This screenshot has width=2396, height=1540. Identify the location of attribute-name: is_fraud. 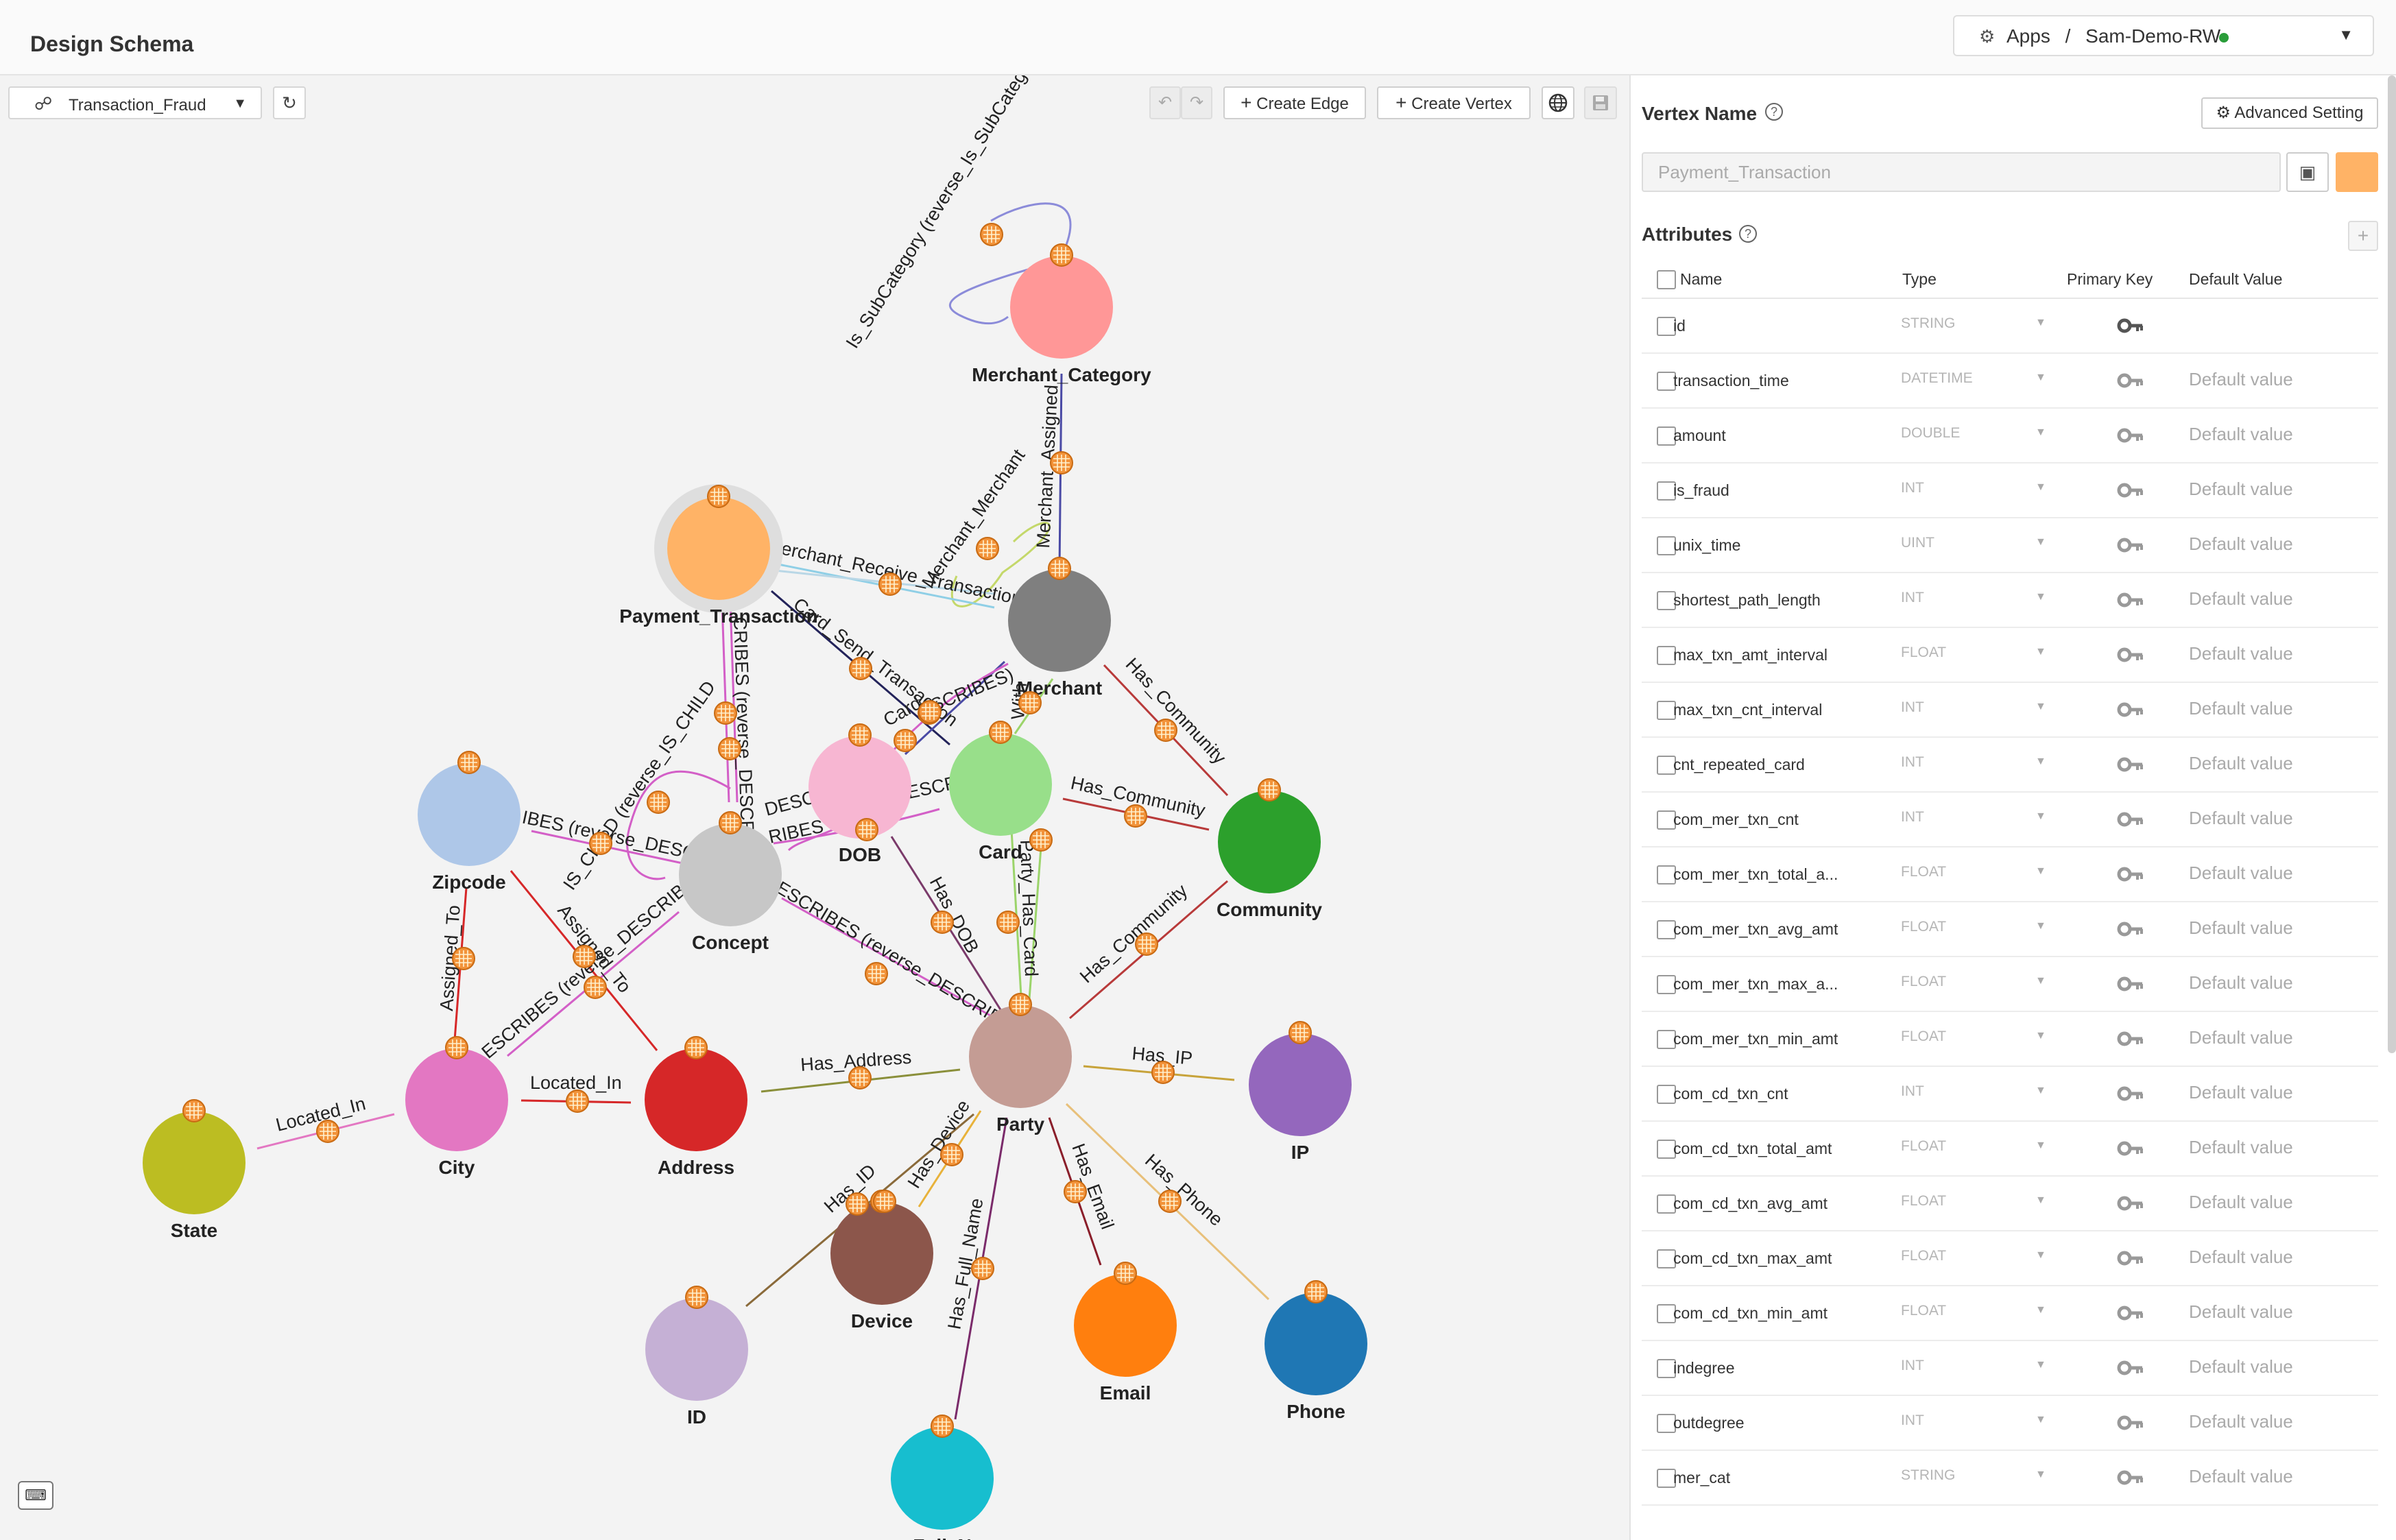
(1701, 490).